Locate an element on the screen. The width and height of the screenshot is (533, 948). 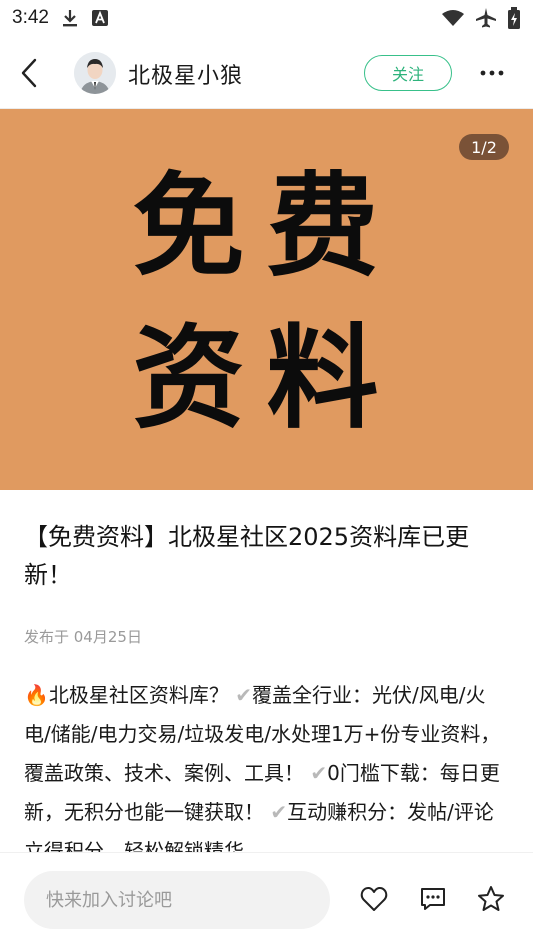
comment-icon is located at coordinates (433, 899).